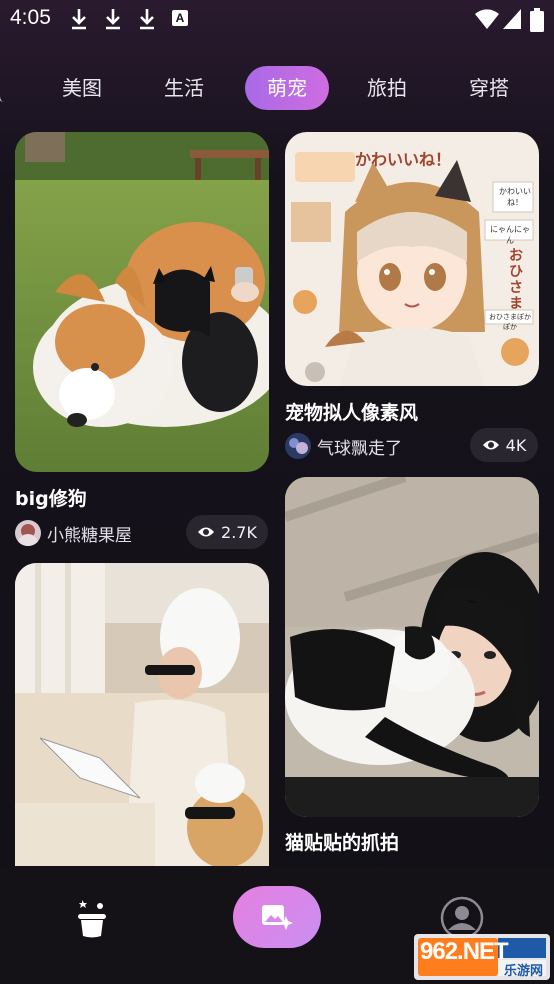  What do you see at coordinates (515, 197) in the screenshot?
I see `anime-bubble-text: かわいいね！` at bounding box center [515, 197].